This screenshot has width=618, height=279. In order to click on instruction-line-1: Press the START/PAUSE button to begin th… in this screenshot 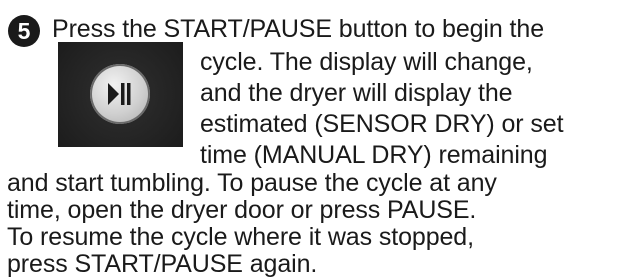, I will do `click(298, 29)`.